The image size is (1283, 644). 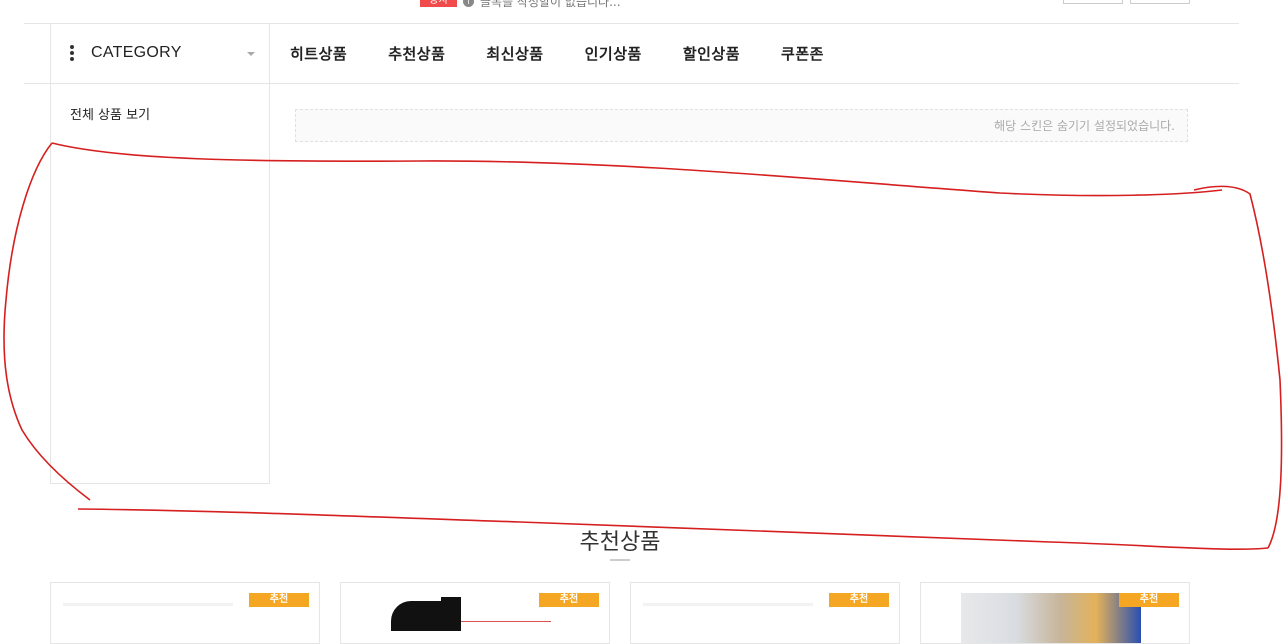 I want to click on menu-item-coupon: 쿠폰존, so click(x=802, y=53).